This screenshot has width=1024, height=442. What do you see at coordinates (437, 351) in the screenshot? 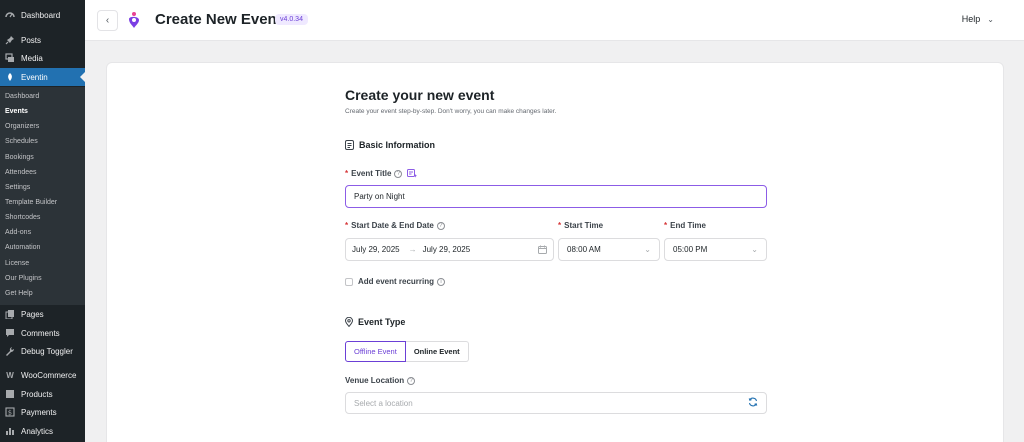
I see `tab-online-event: Online Event` at bounding box center [437, 351].